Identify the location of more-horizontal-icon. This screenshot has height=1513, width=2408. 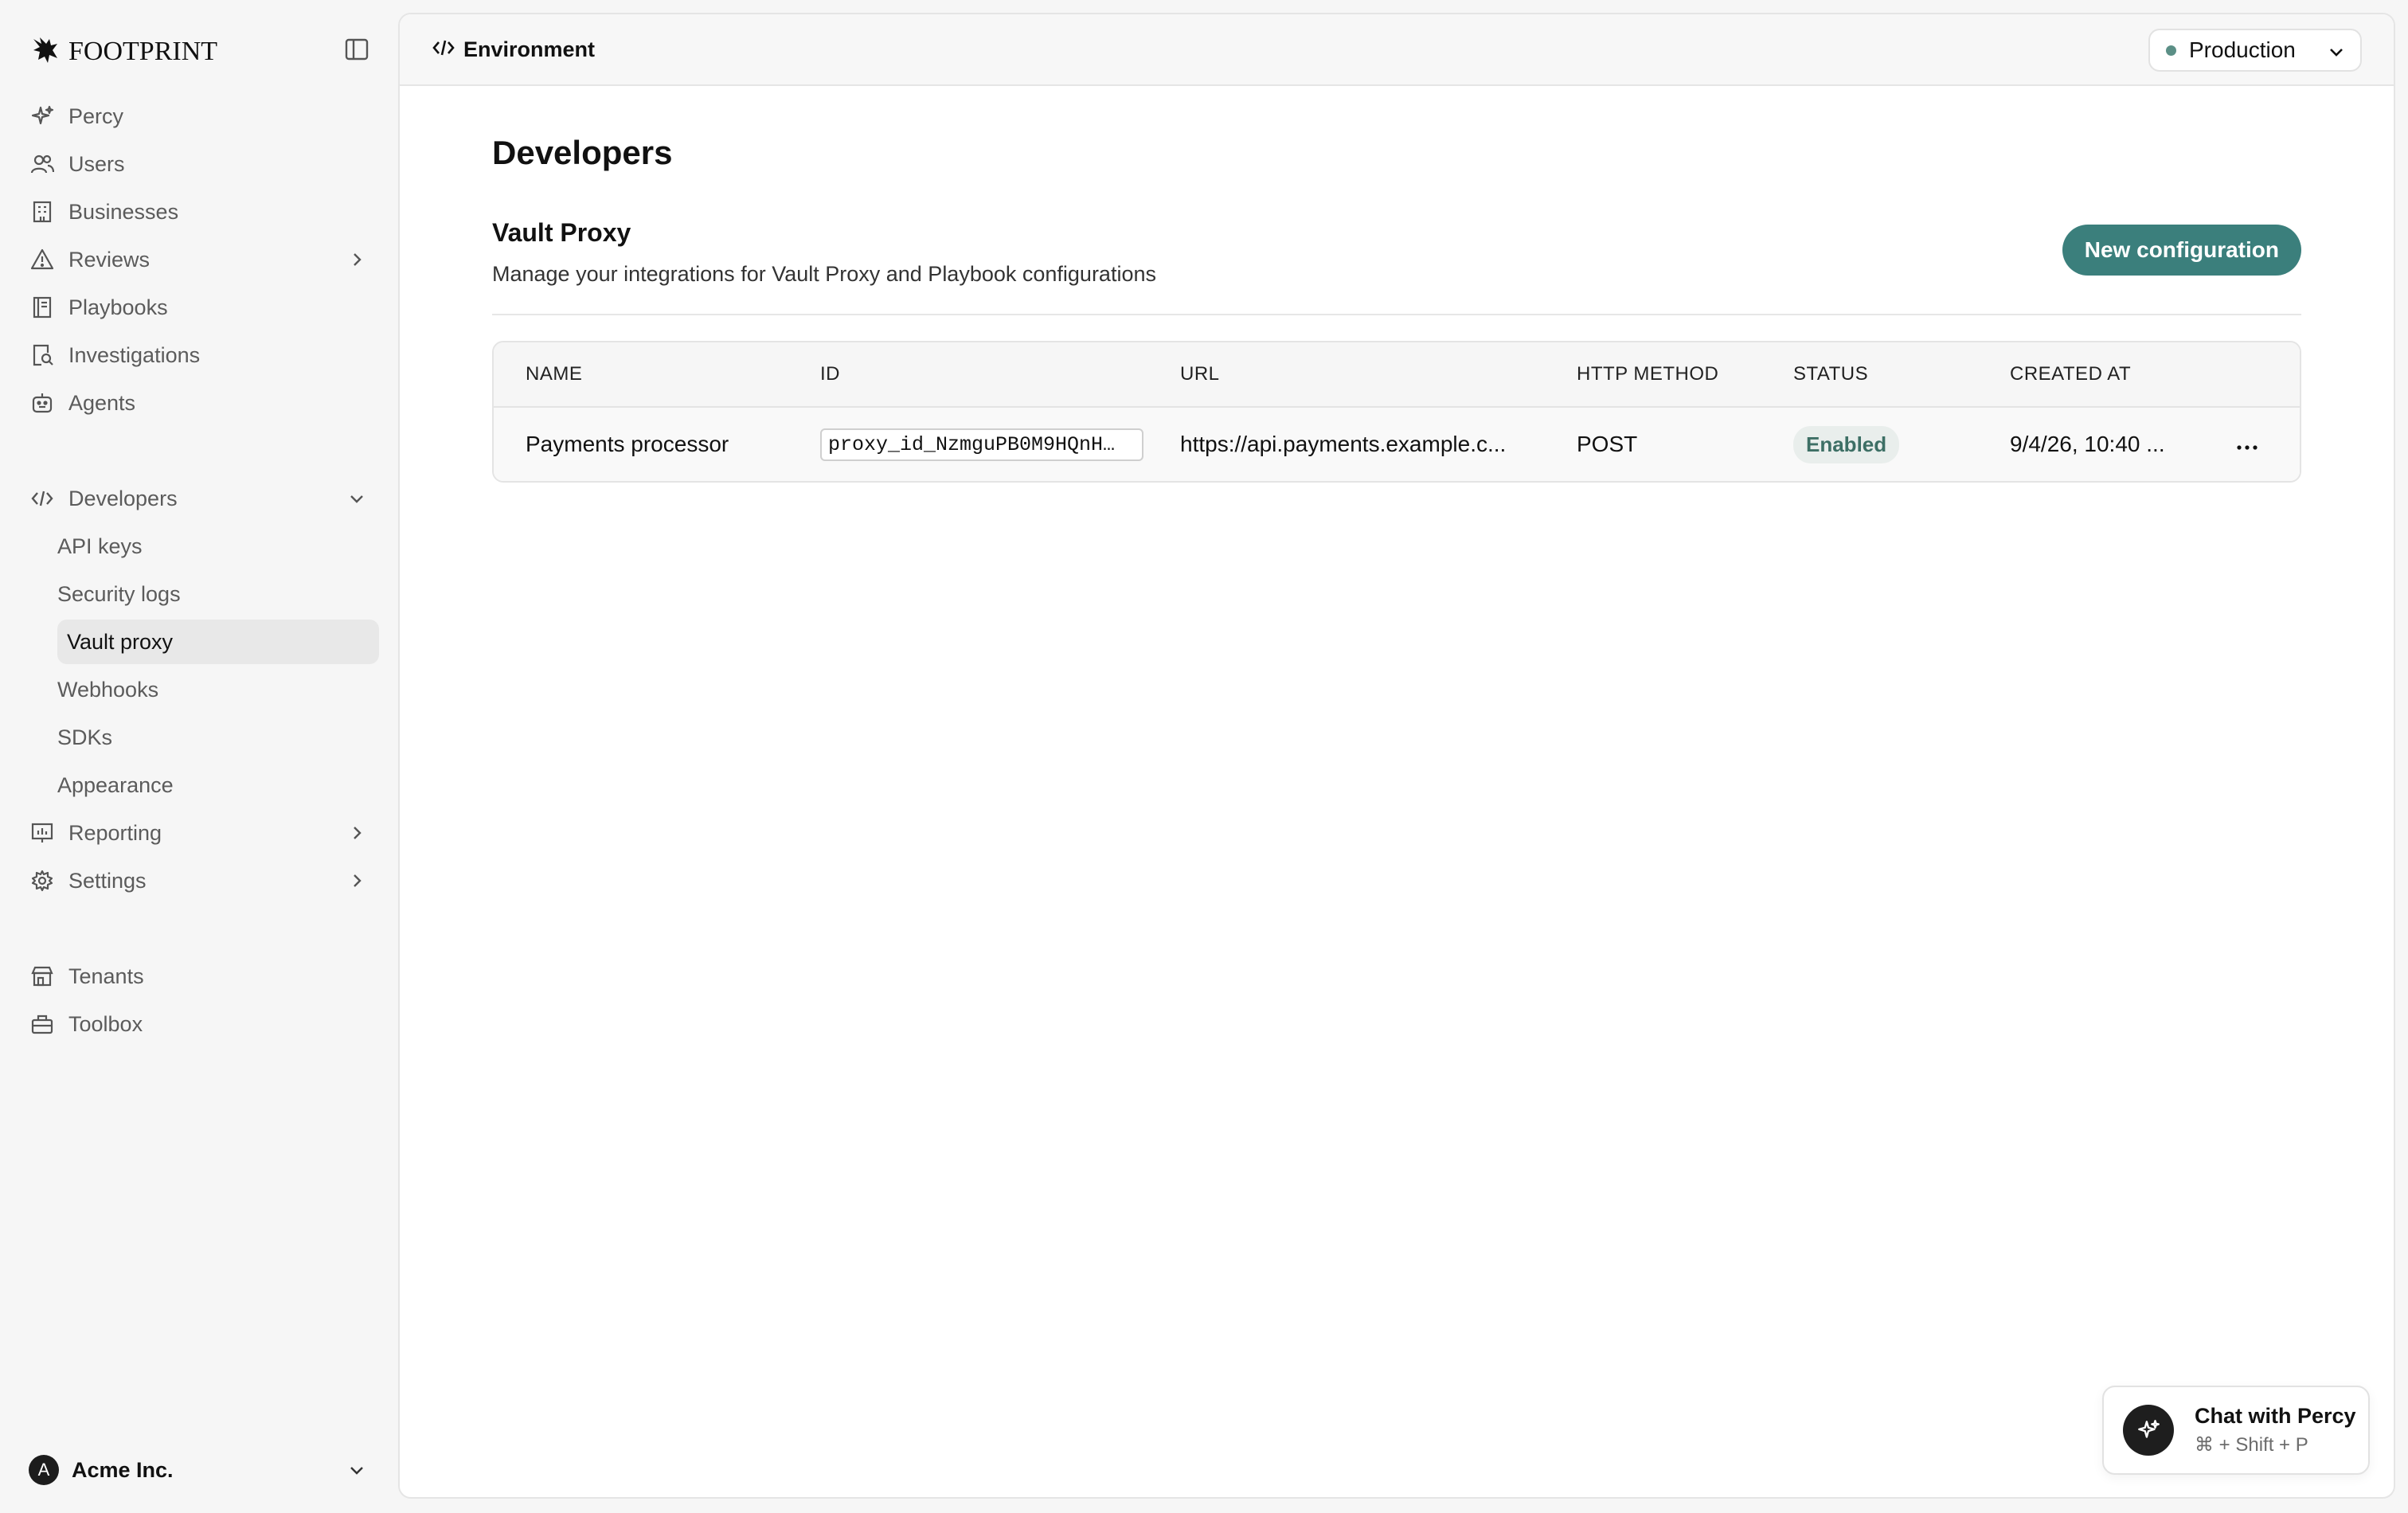
(2247, 444).